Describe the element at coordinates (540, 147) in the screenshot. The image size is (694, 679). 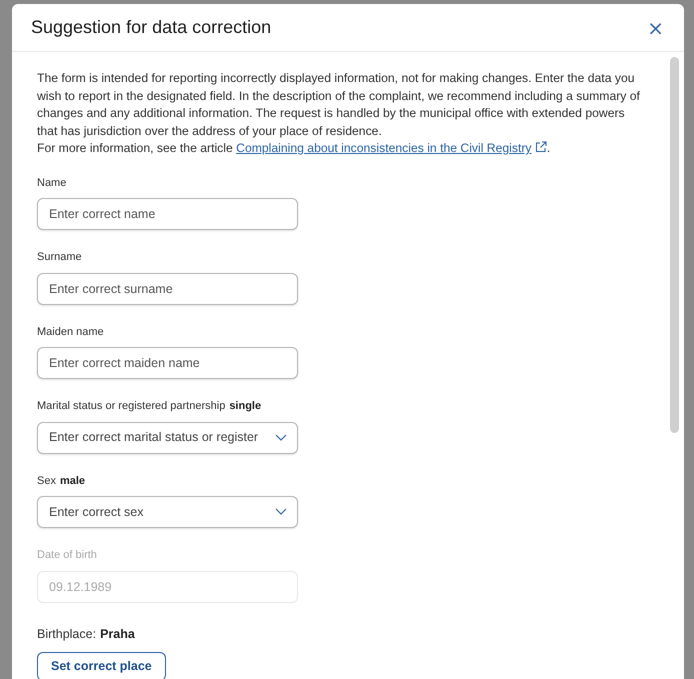
I see `external-link-icon` at that location.